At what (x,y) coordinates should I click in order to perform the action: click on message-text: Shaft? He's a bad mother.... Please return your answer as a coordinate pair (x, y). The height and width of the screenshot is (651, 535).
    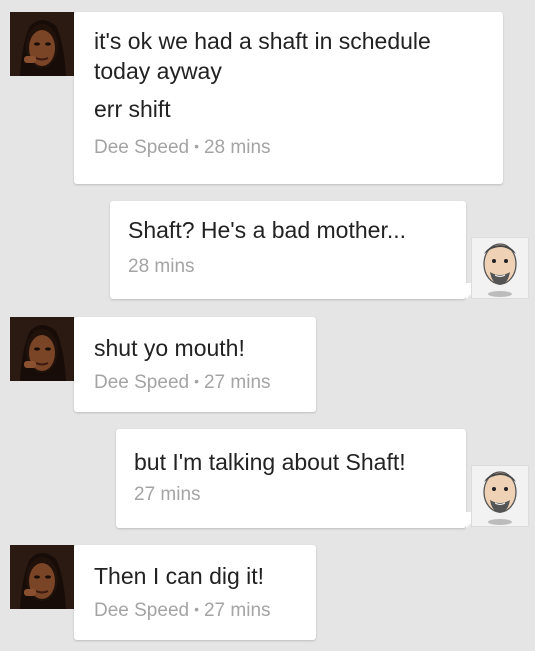
    Looking at the image, I should click on (267, 230).